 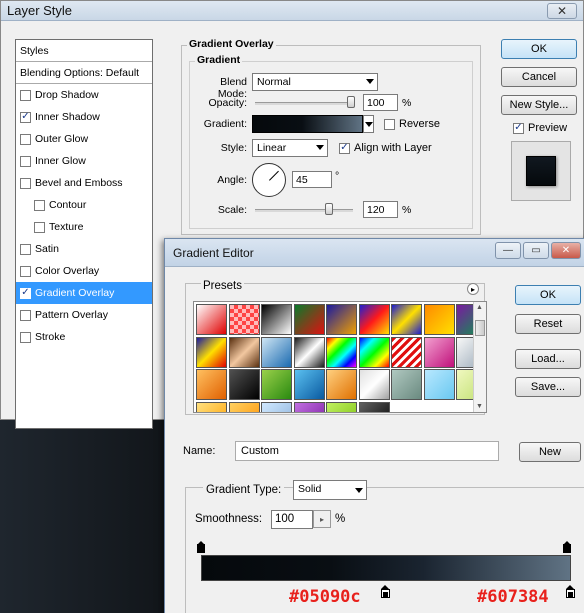 What do you see at coordinates (84, 271) in the screenshot?
I see `style-item-color-overlay: Color Overlay` at bounding box center [84, 271].